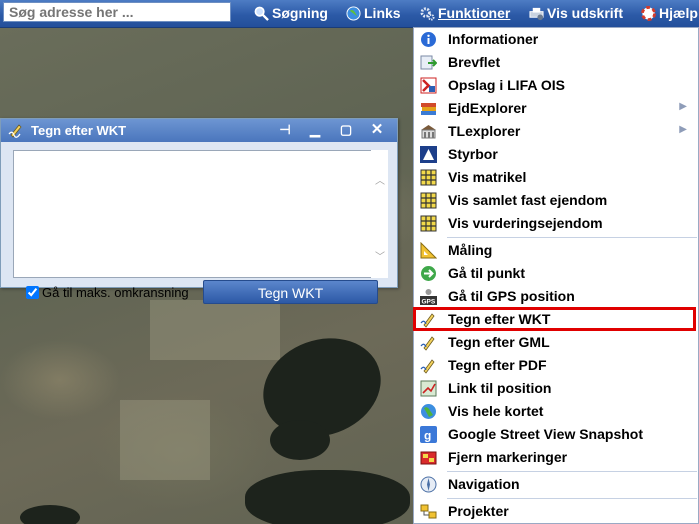 The image size is (699, 524). Describe the element at coordinates (487, 108) in the screenshot. I see `menu-item-label: EjdExplorer` at that location.